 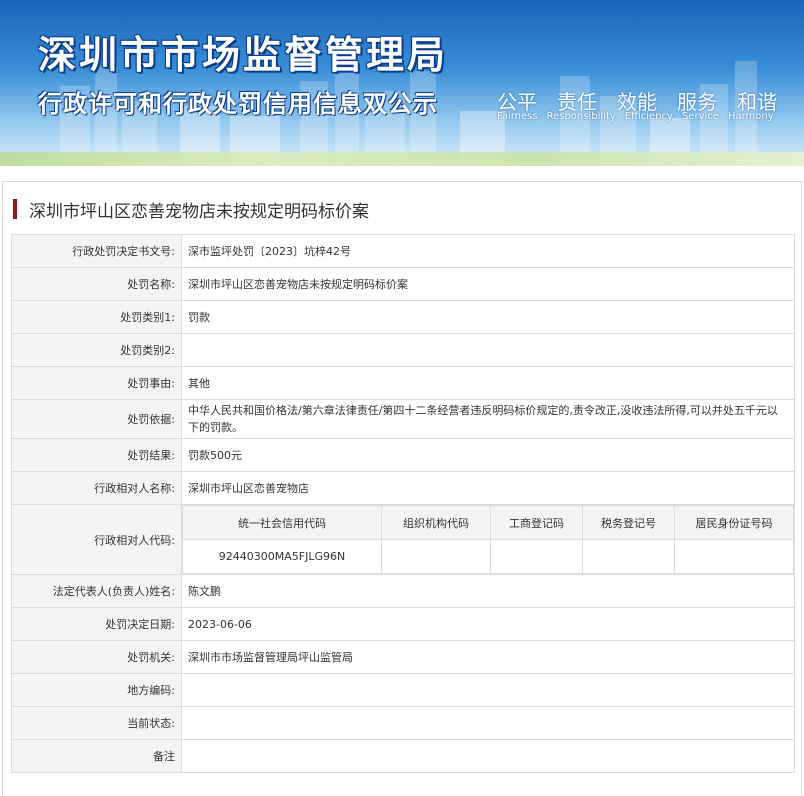 I want to click on slogan-en-item: Service, so click(x=700, y=116).